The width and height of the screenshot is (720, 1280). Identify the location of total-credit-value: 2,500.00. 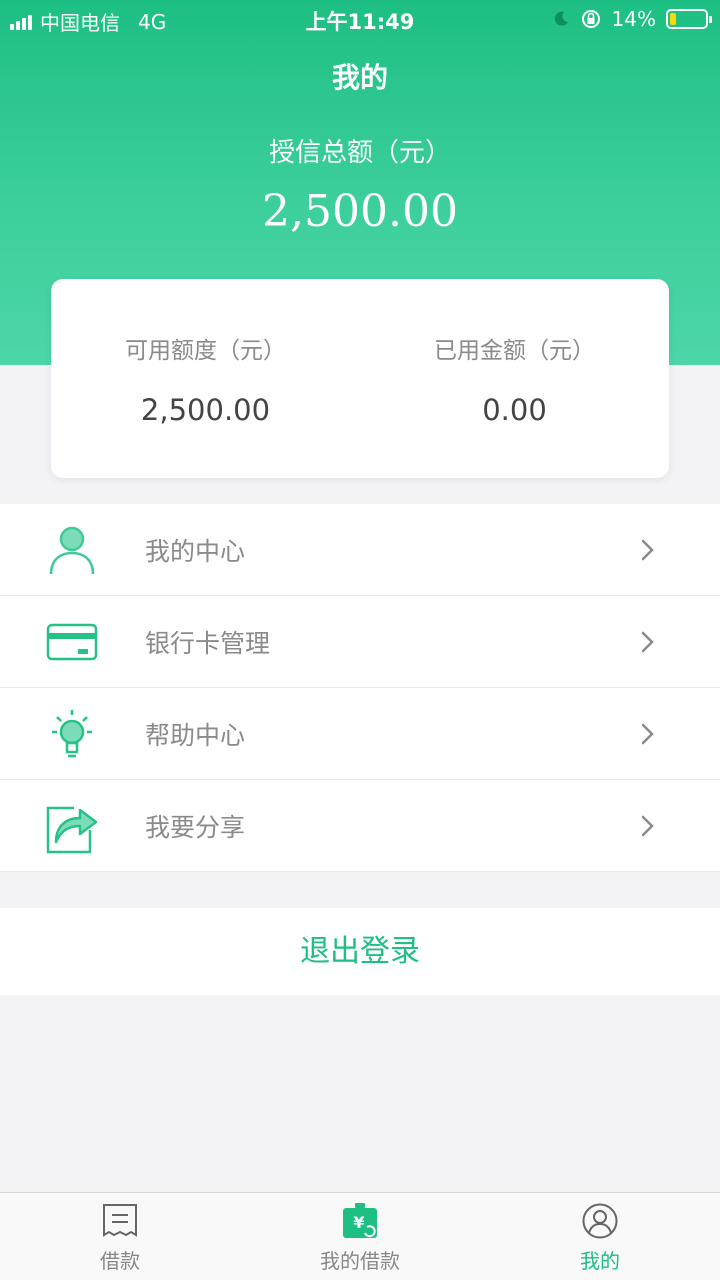
(360, 211).